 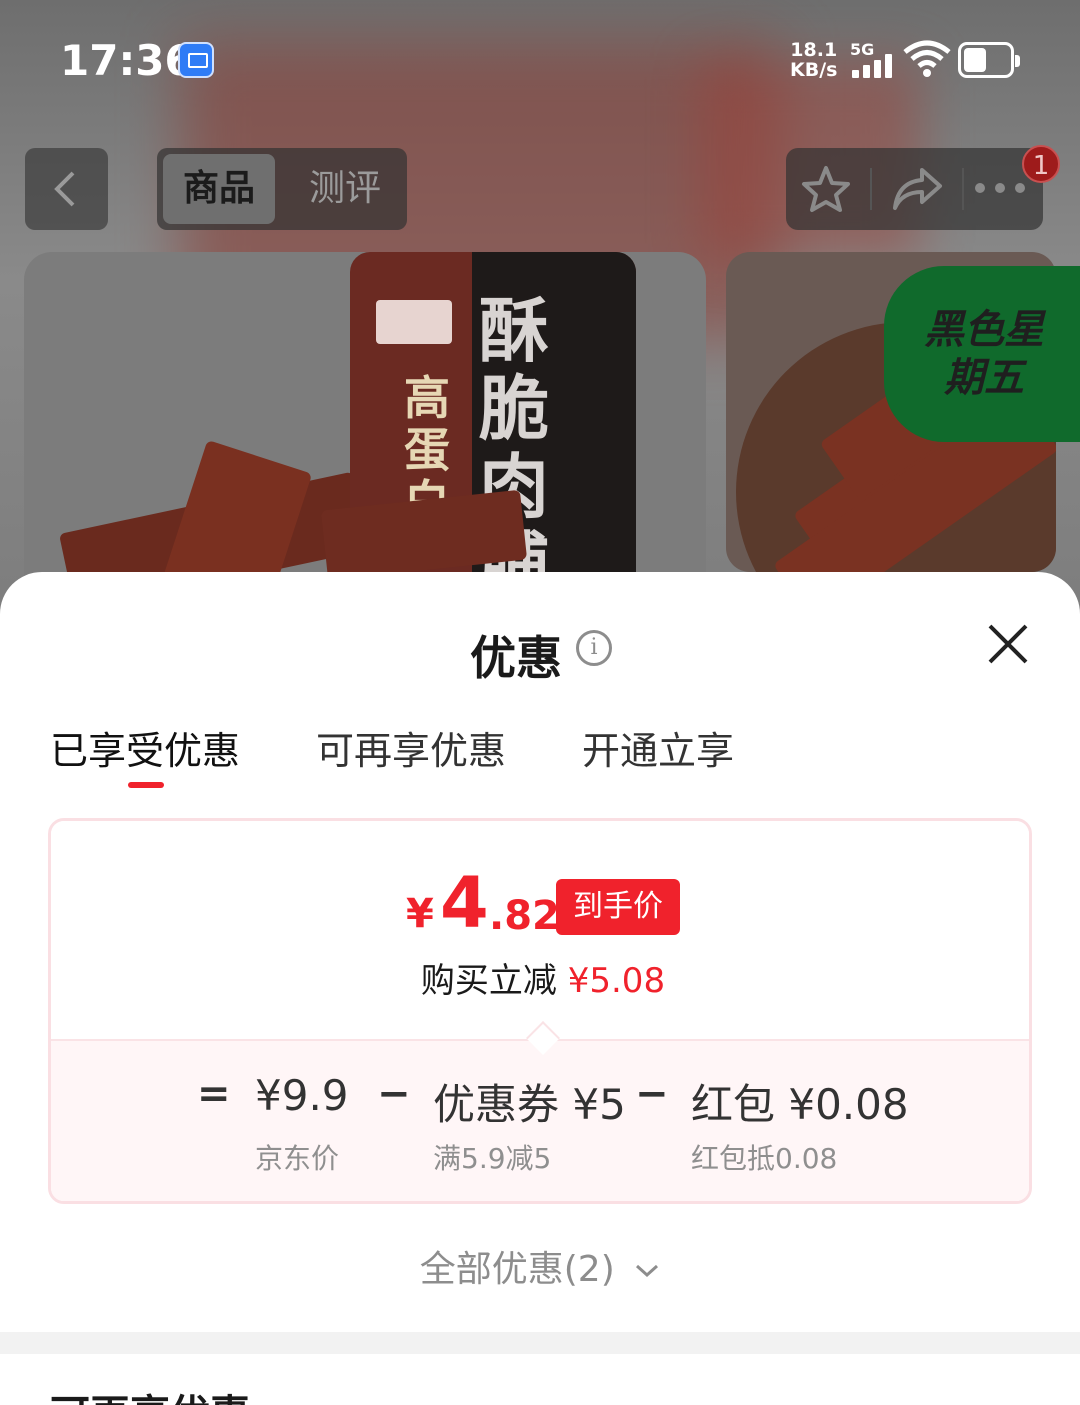 What do you see at coordinates (1008, 644) in the screenshot?
I see `close-icon` at bounding box center [1008, 644].